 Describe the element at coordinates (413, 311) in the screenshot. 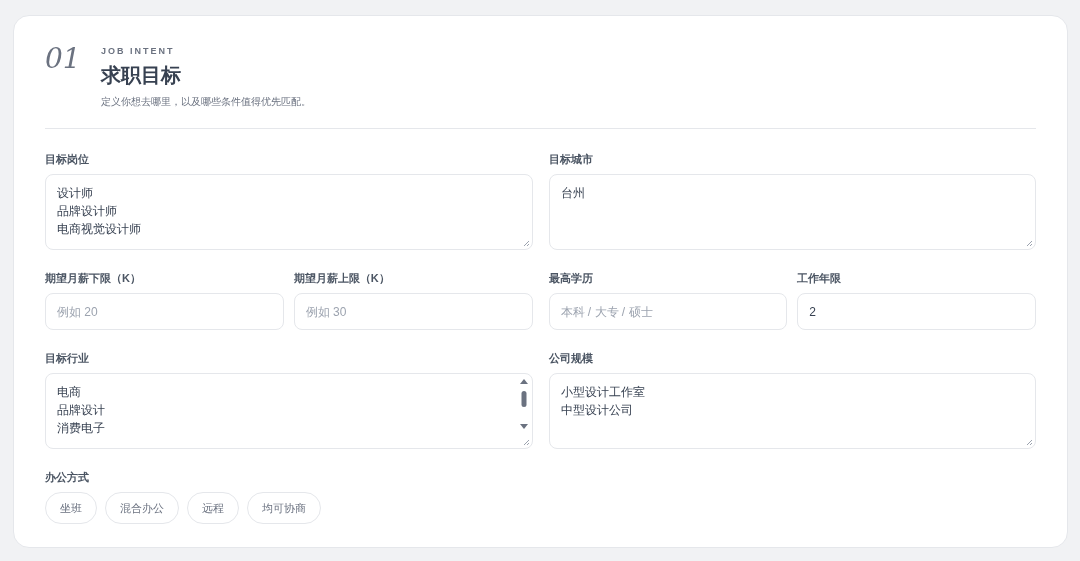

I see `input-field: 例如 30` at that location.